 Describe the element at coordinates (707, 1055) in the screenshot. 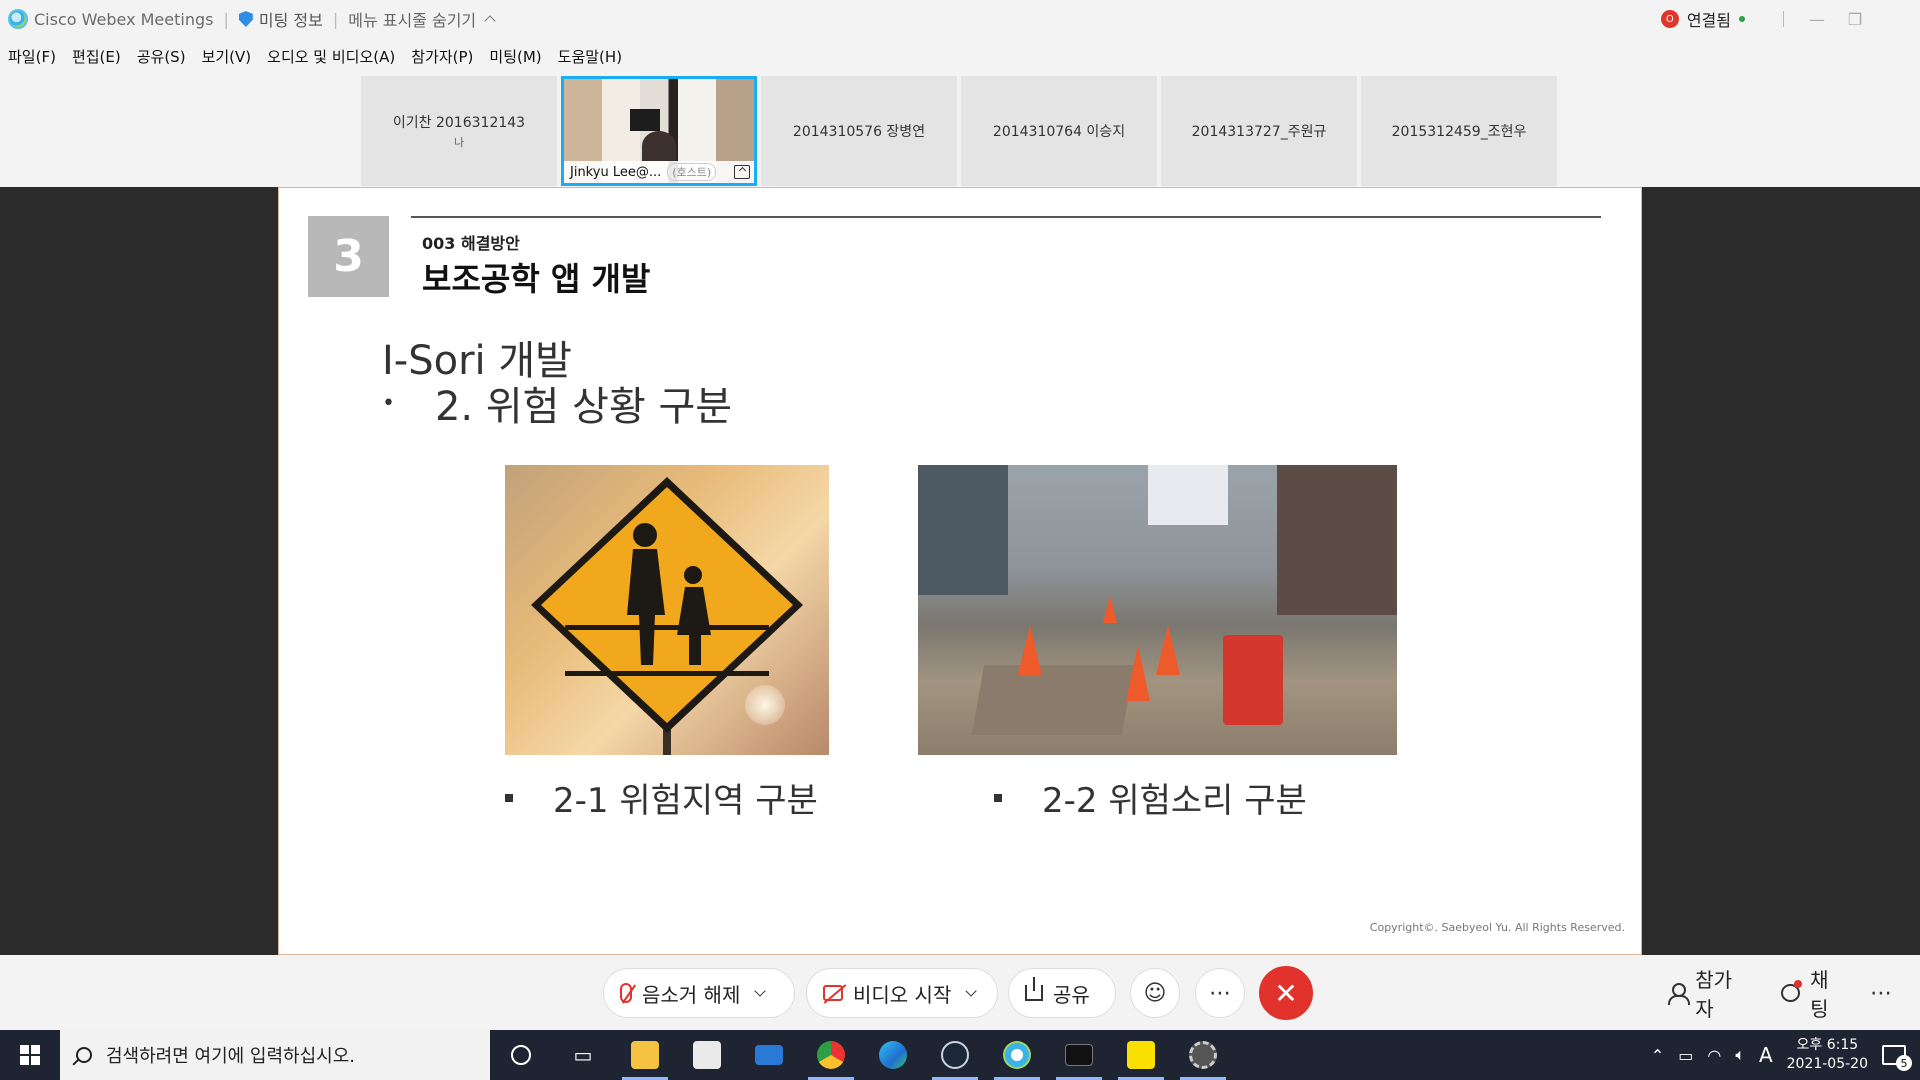

I see `taskbar-store` at that location.